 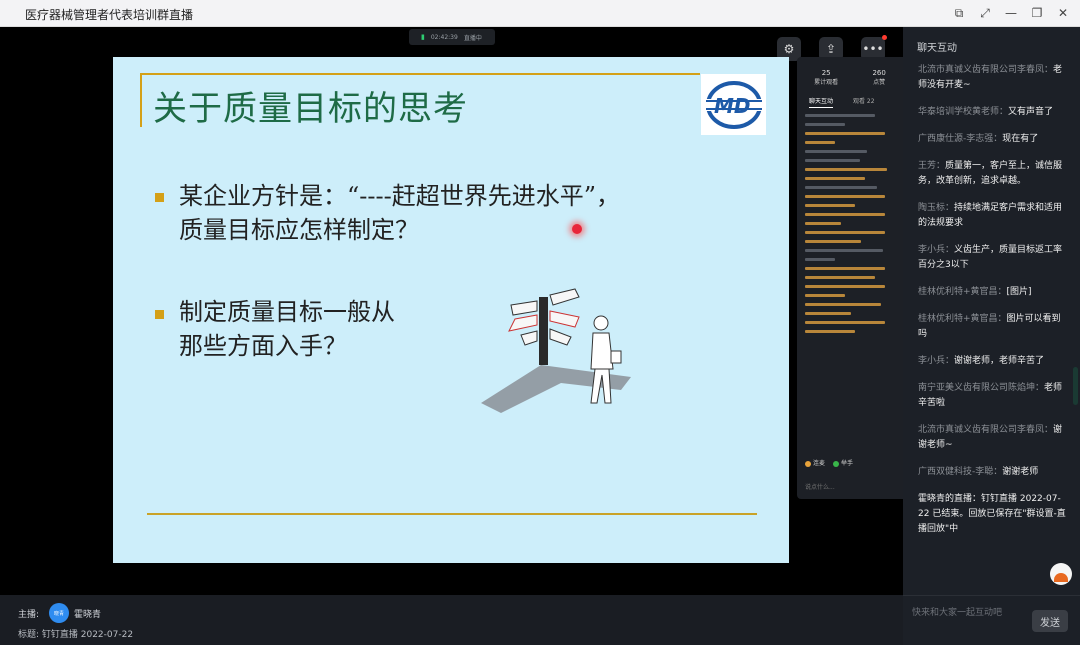 What do you see at coordinates (960, 472) in the screenshot?
I see `message-author: 广西双健科技-李聪：` at bounding box center [960, 472].